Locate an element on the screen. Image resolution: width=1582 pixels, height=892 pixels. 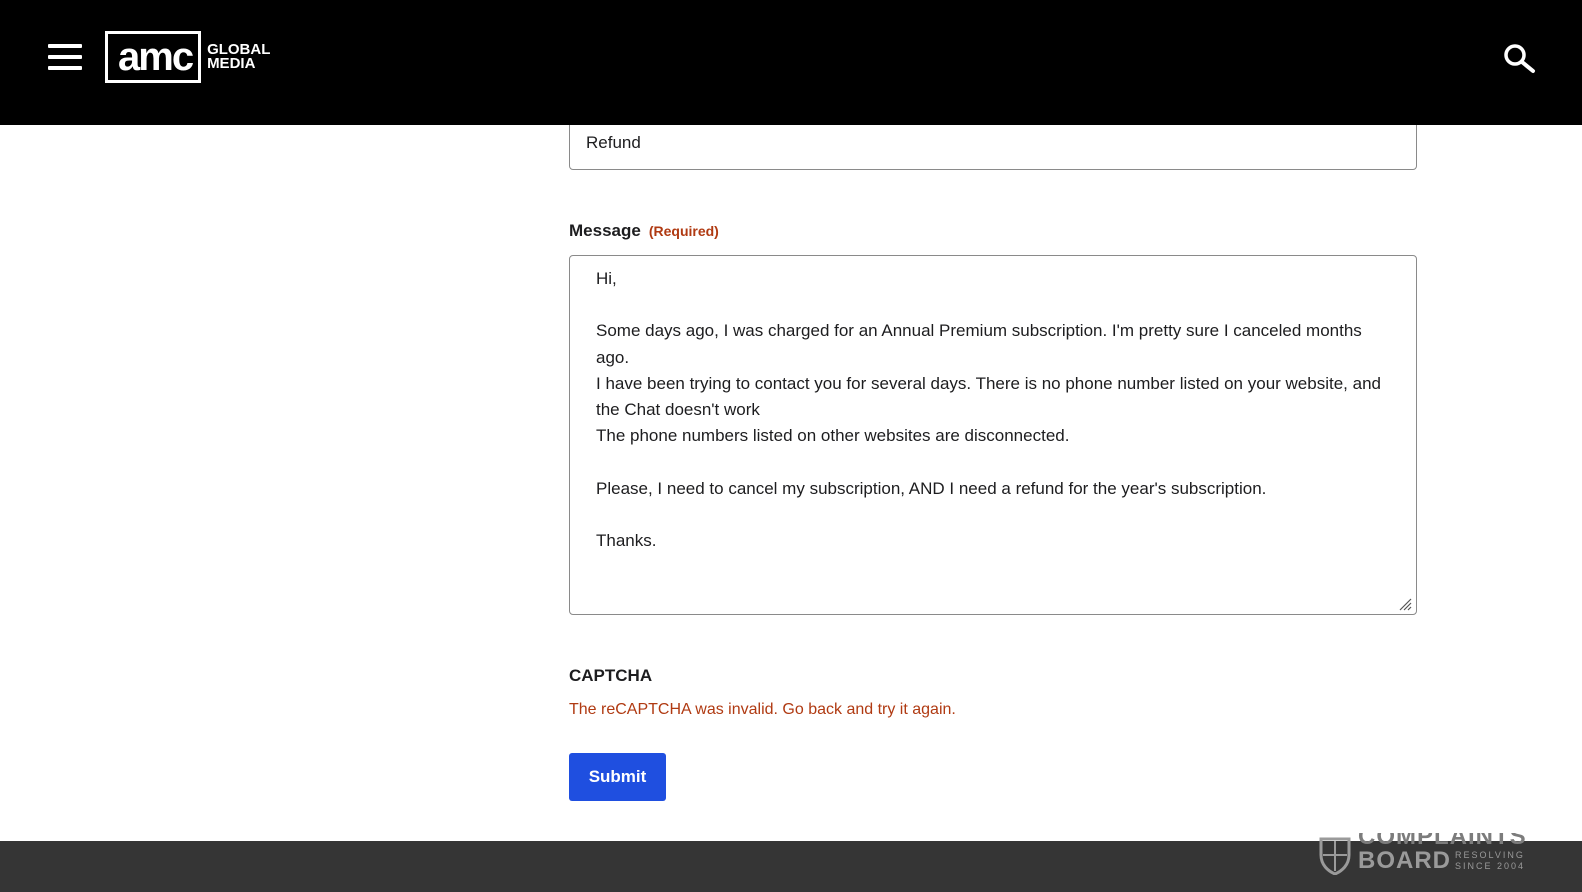
logo-box: amc is located at coordinates (153, 57).